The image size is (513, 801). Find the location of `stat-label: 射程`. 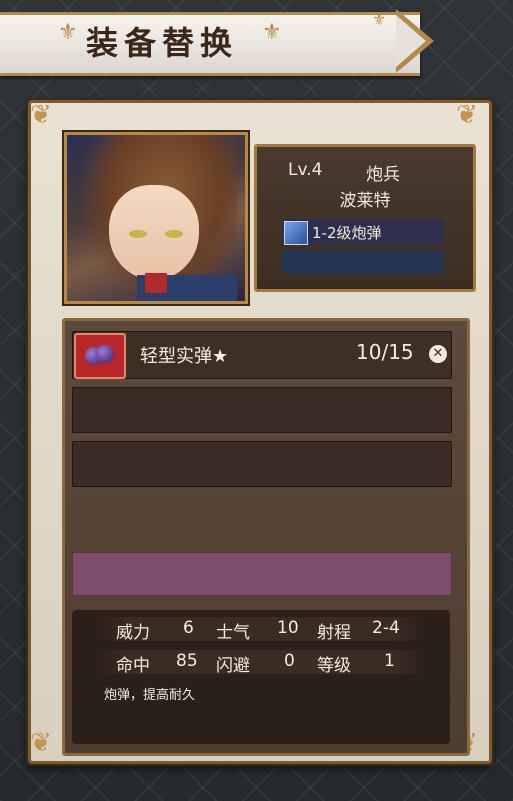

stat-label: 射程 is located at coordinates (334, 633).